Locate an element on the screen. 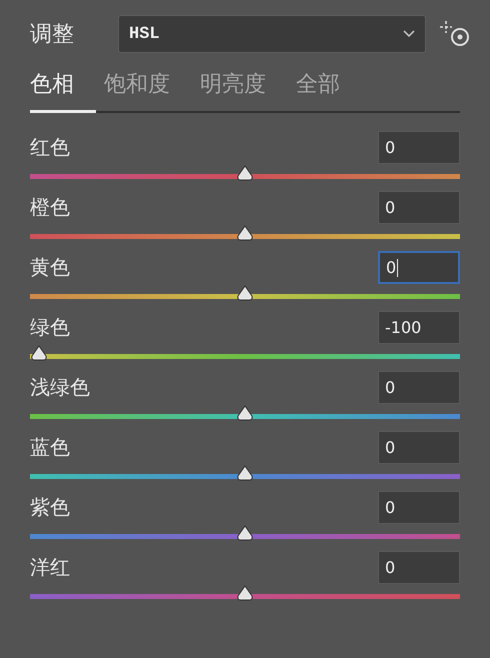  slider-label: 洋红 is located at coordinates (50, 568).